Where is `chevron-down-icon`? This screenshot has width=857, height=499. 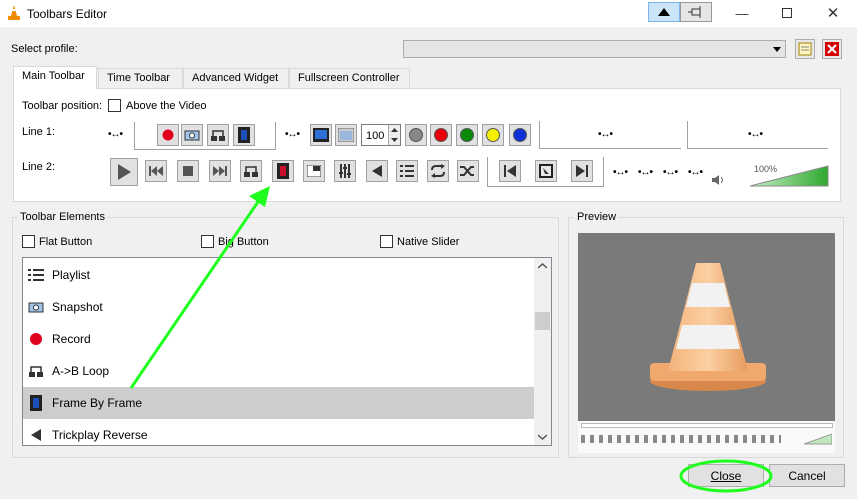
chevron-down-icon is located at coordinates (777, 49).